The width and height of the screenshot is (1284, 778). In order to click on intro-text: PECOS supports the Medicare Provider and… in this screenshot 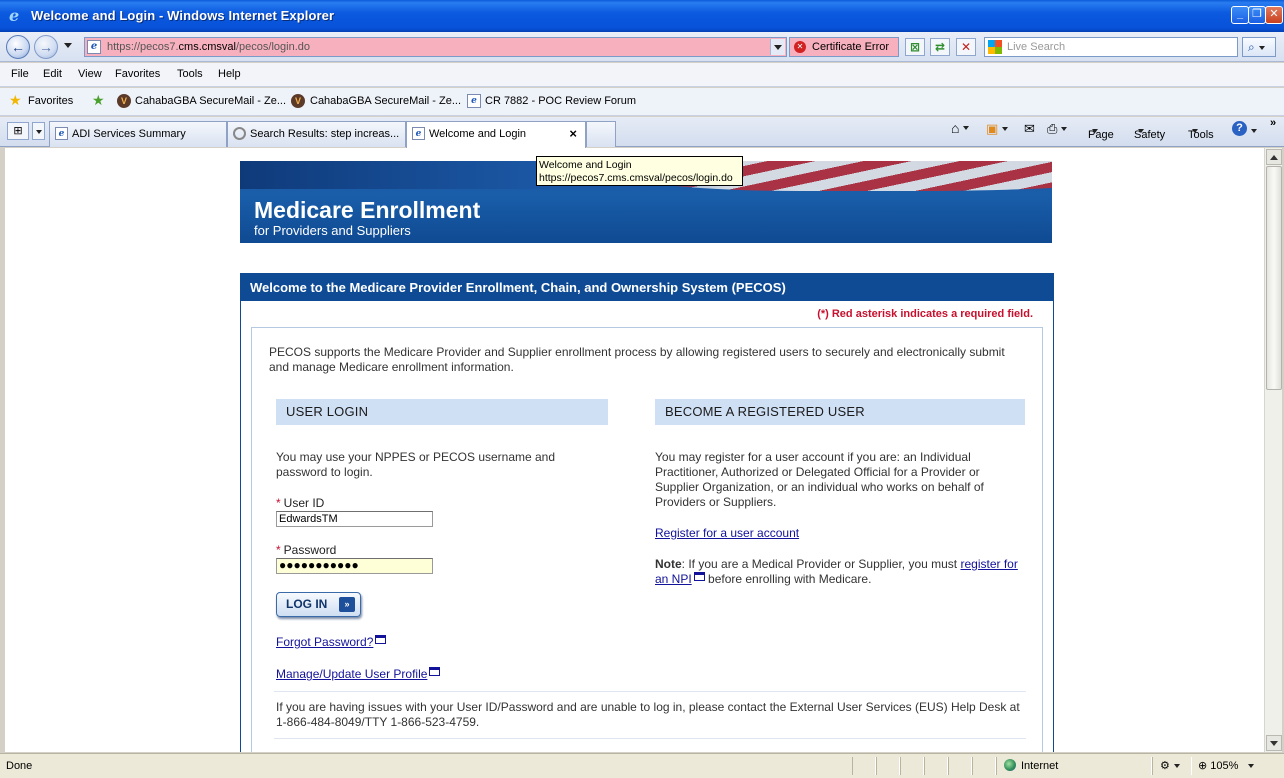, I will do `click(637, 359)`.